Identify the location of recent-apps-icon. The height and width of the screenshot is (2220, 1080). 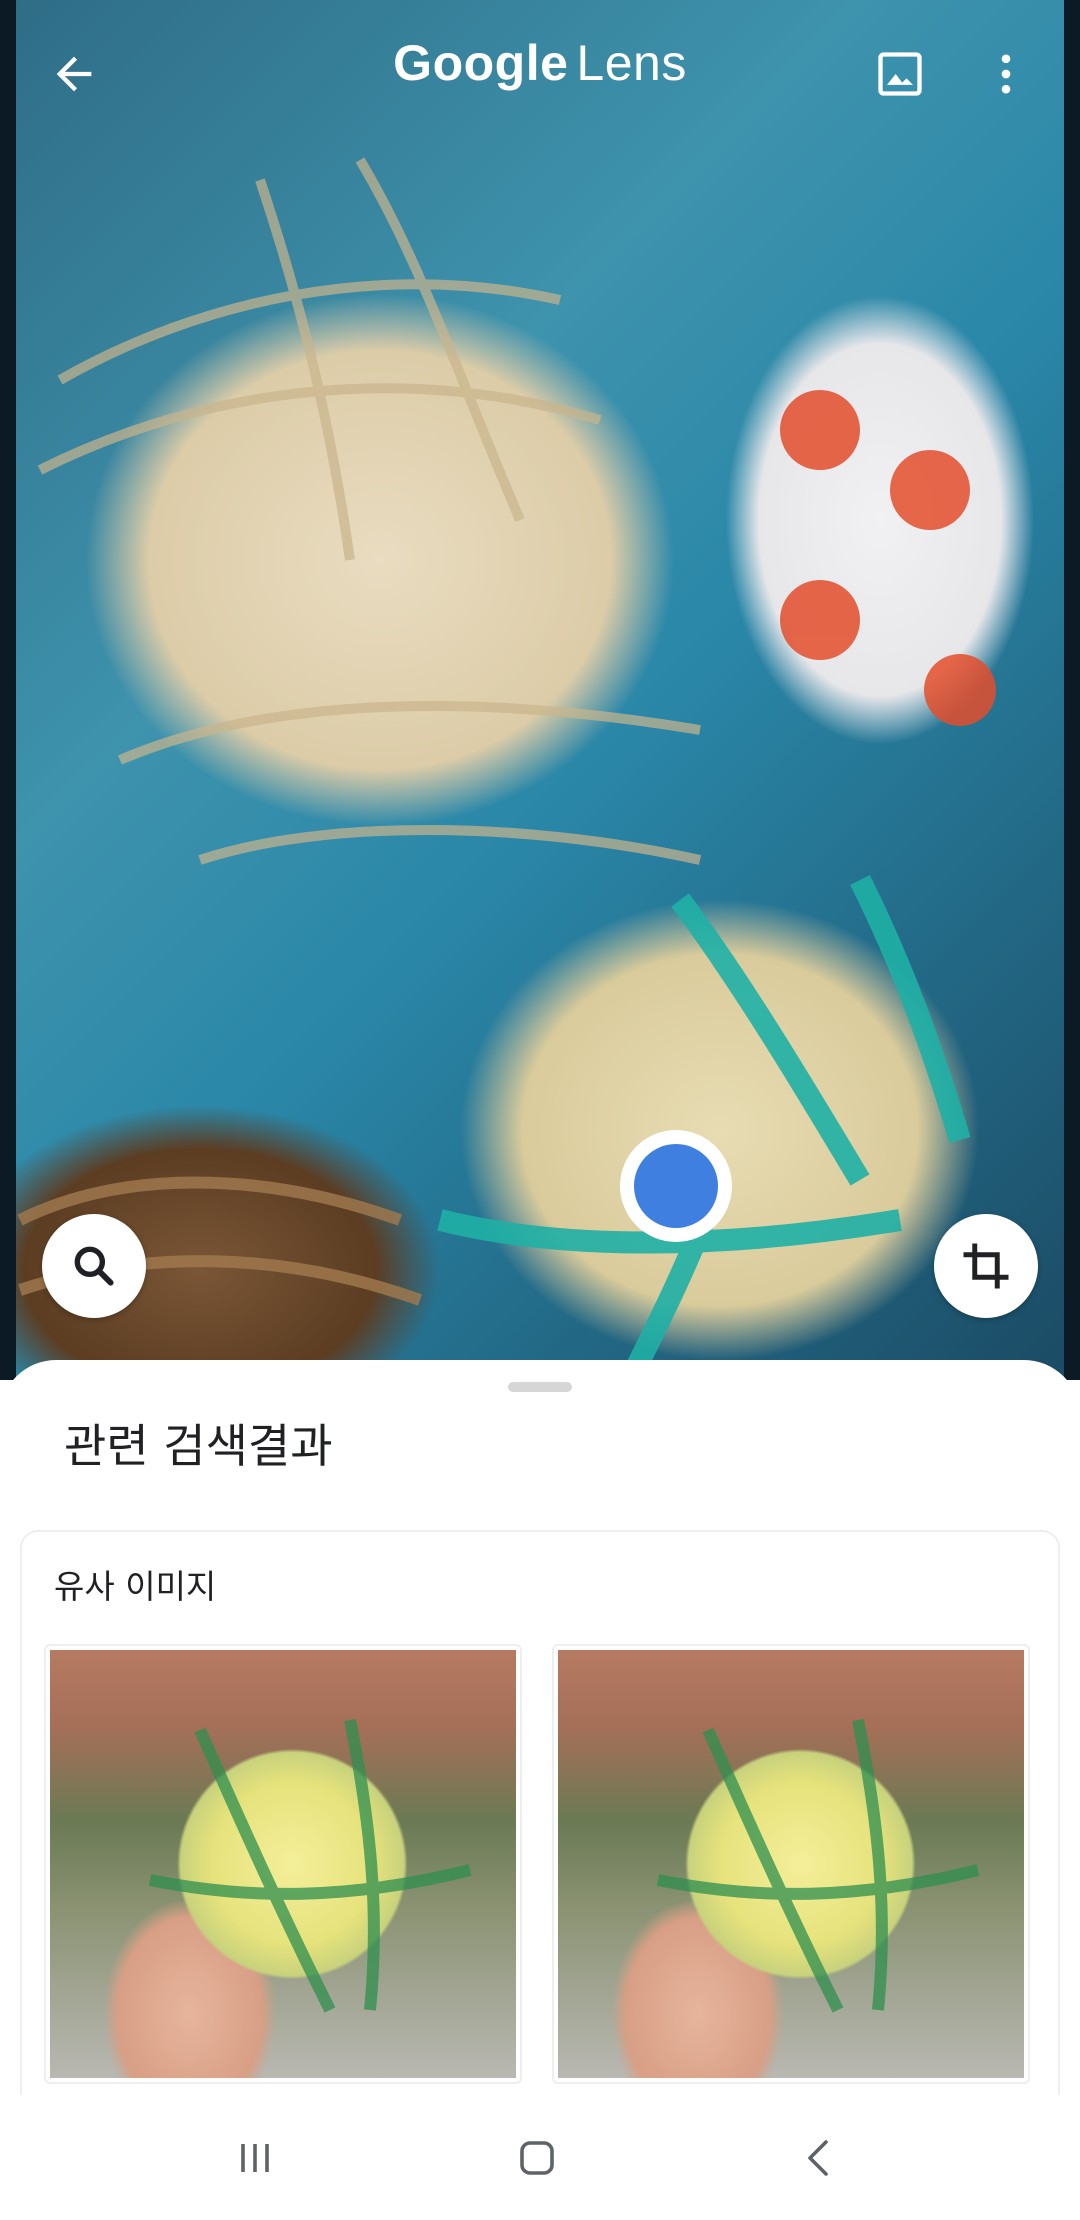
(255, 2158).